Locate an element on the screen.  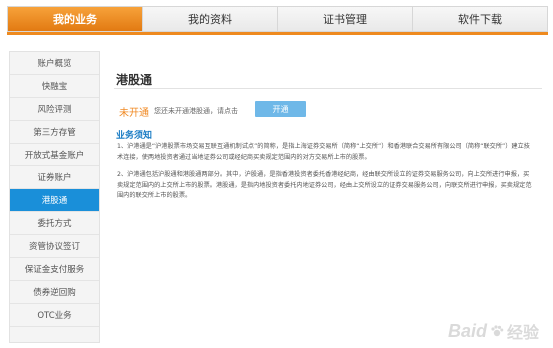
tab-certificate-management: 证书管理 is located at coordinates (345, 19).